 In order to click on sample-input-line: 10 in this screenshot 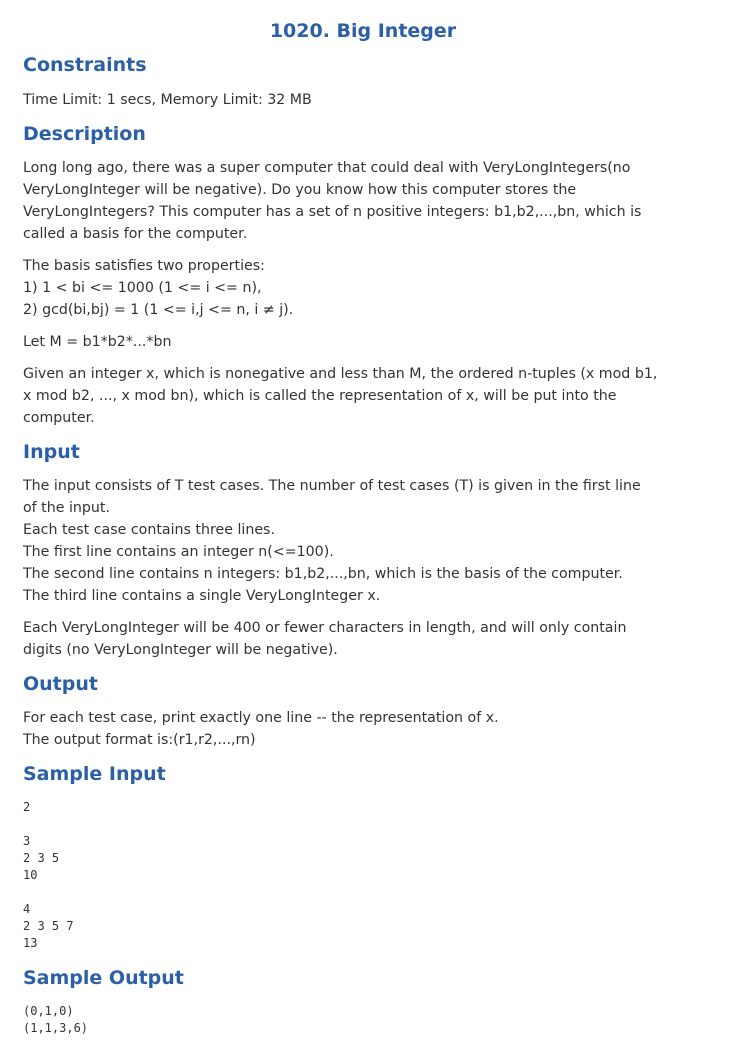, I will do `click(30, 875)`.